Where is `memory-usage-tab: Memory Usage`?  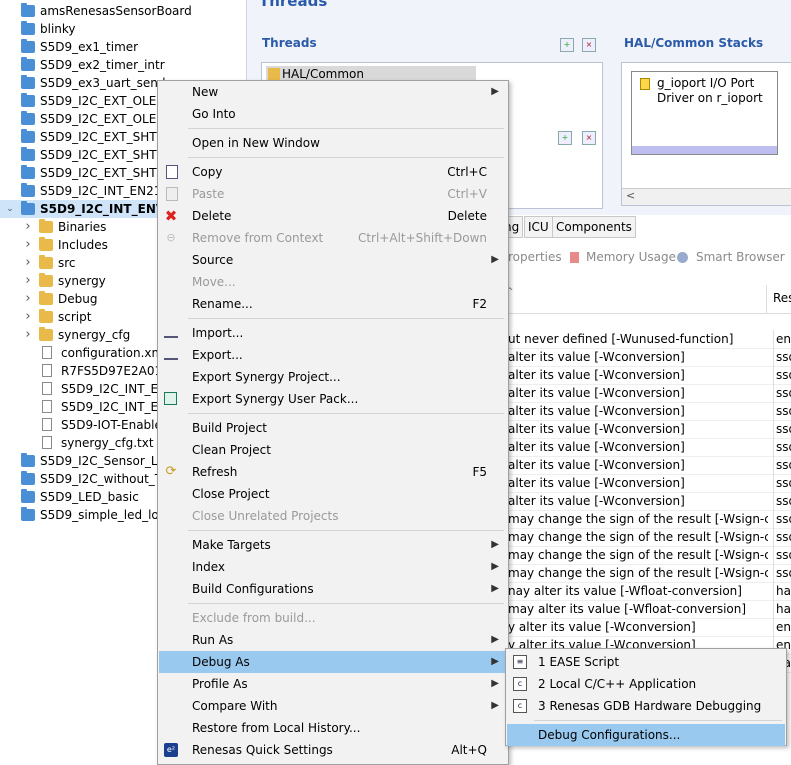
memory-usage-tab: Memory Usage is located at coordinates (631, 257).